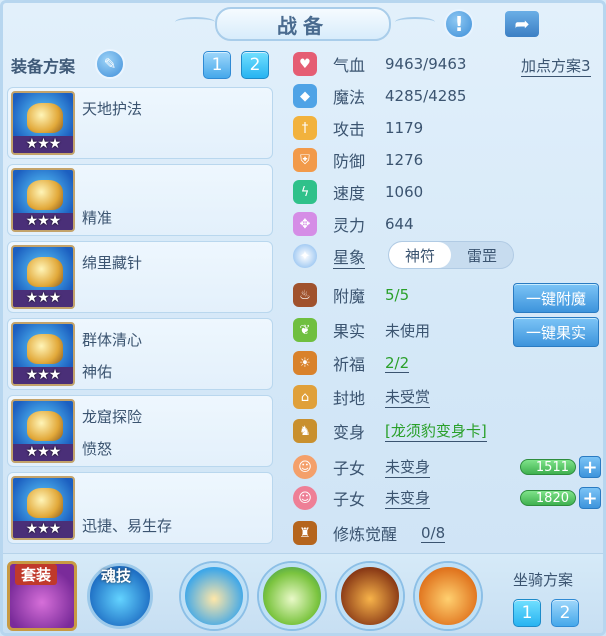 This screenshot has height=636, width=606. I want to click on stat-value: 1179, so click(404, 128).